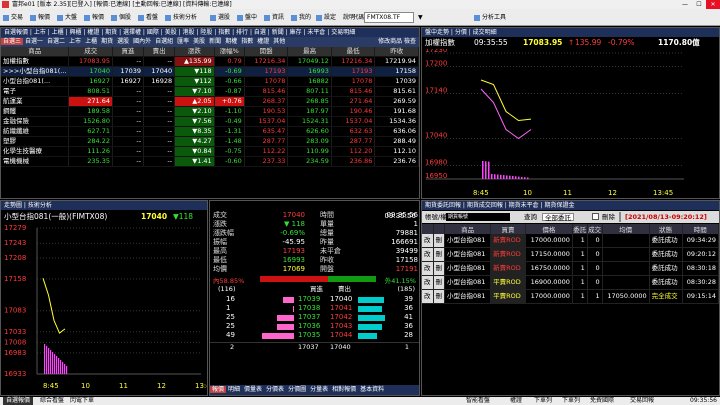  I want to click on search-icon: ▼, so click(420, 17).